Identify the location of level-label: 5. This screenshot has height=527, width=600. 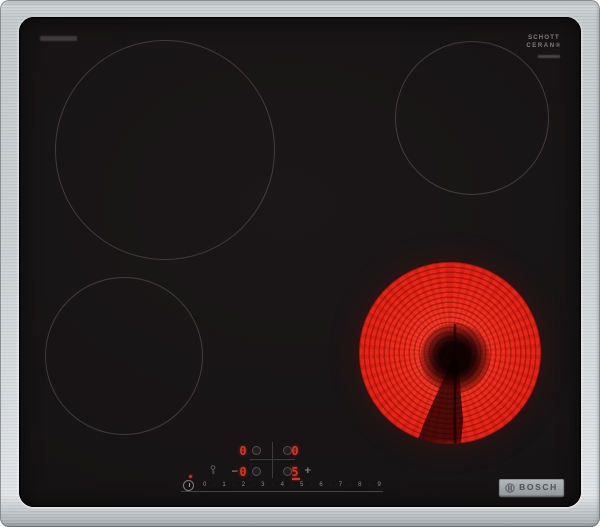
(301, 485).